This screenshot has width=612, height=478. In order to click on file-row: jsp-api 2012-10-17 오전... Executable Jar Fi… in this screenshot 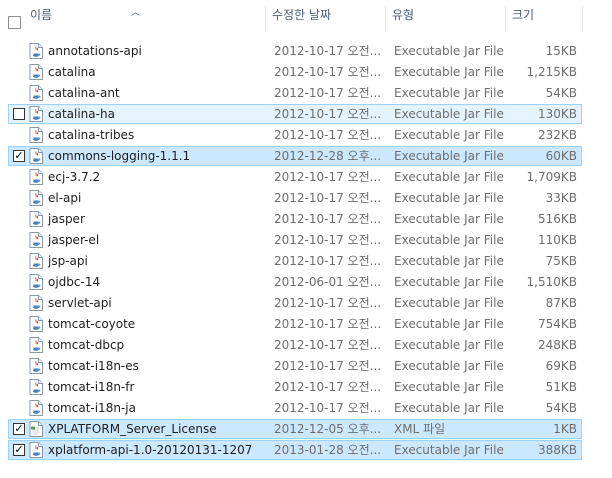, I will do `click(295, 261)`.